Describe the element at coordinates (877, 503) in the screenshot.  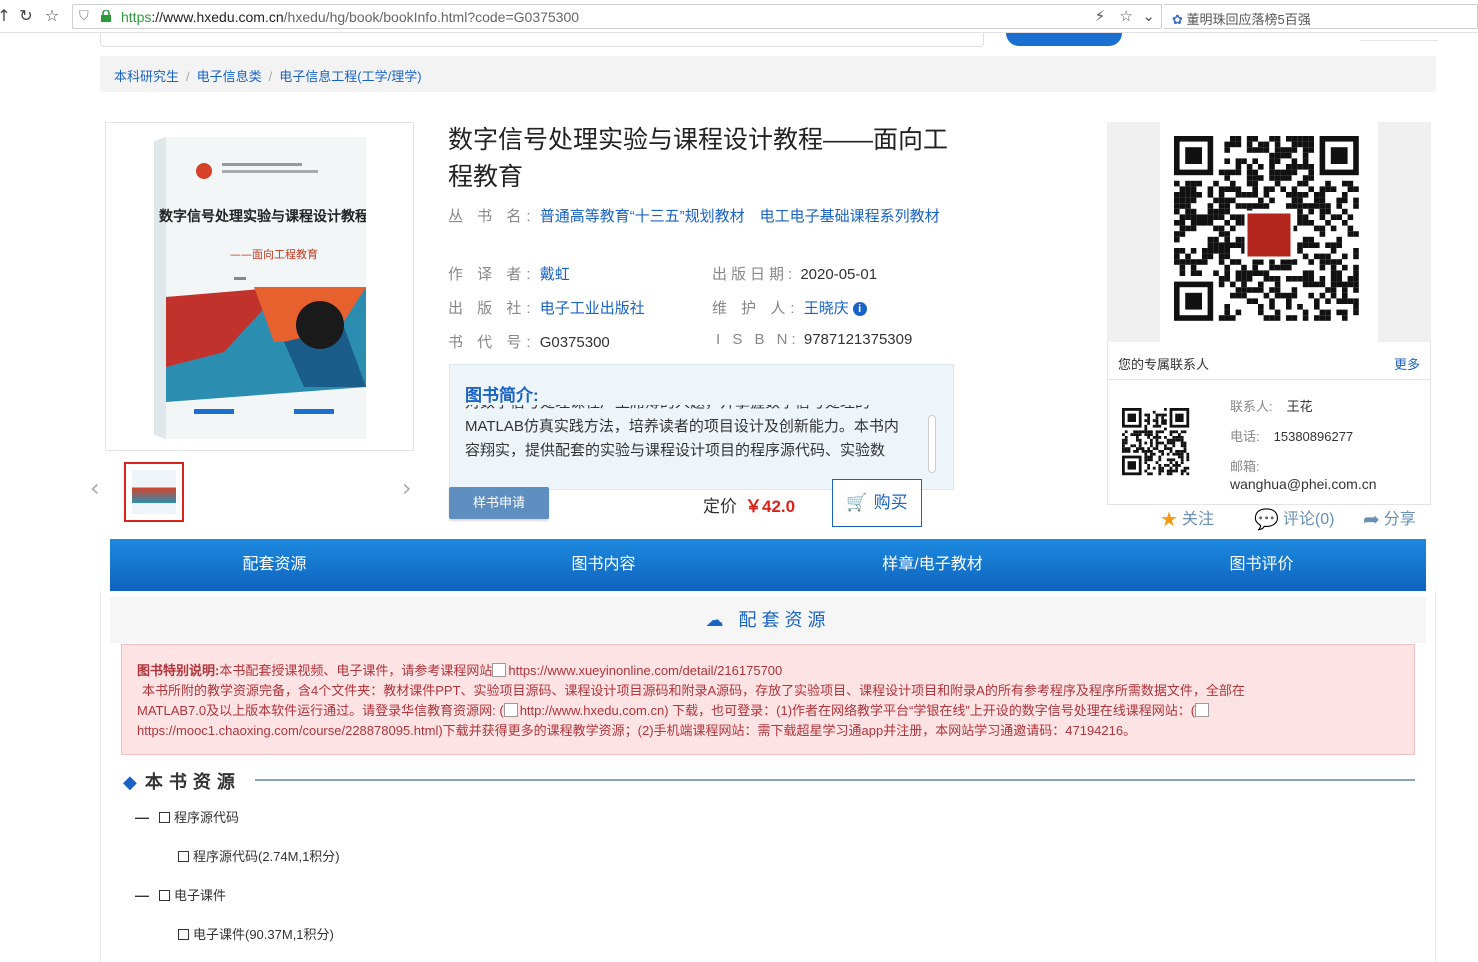
I see `buy-button: 🛒 购买` at that location.